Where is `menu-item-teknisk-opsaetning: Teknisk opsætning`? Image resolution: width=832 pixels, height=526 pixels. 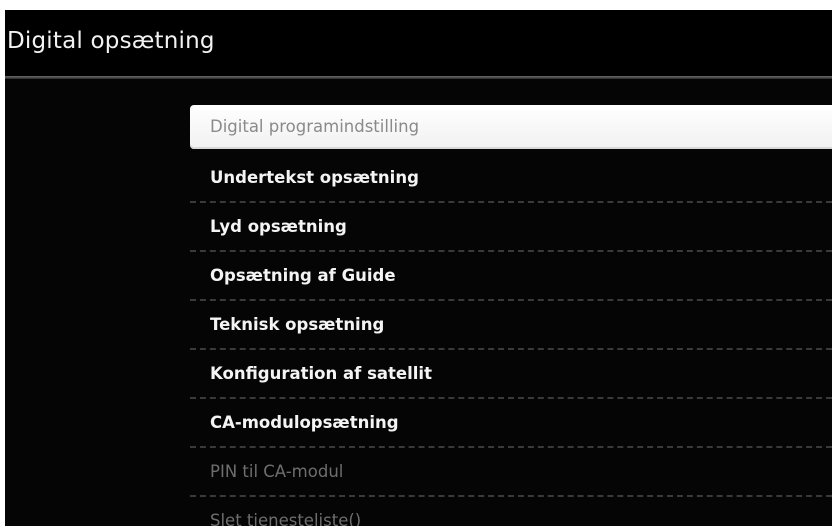 menu-item-teknisk-opsaetning: Teknisk opsætning is located at coordinates (511, 325).